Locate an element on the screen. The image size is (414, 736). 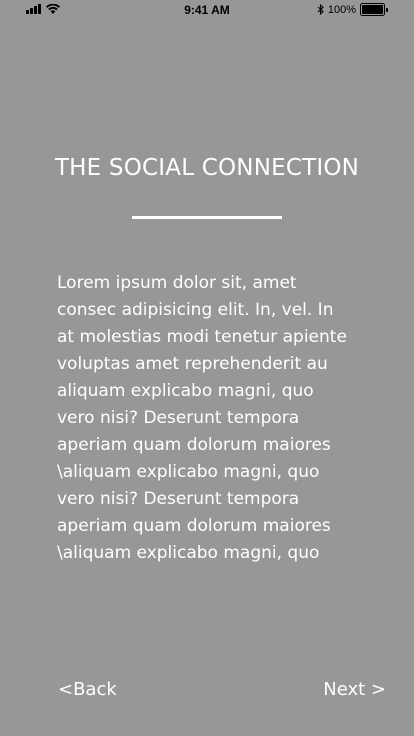
status-right: 100% is located at coordinates (352, 9).